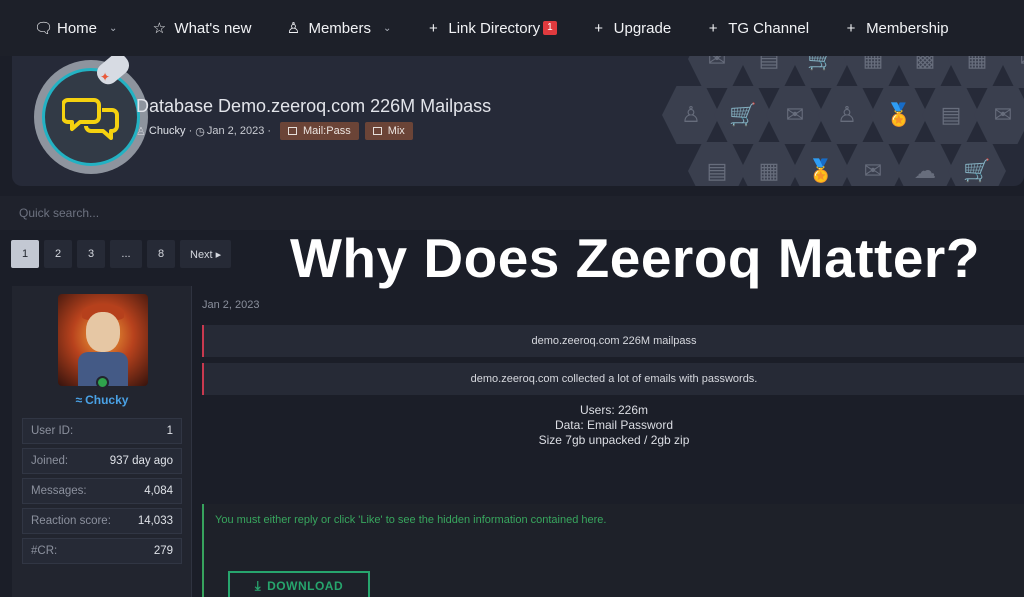  I want to click on download-button: ⤓ DOWNLOAD, so click(299, 584).